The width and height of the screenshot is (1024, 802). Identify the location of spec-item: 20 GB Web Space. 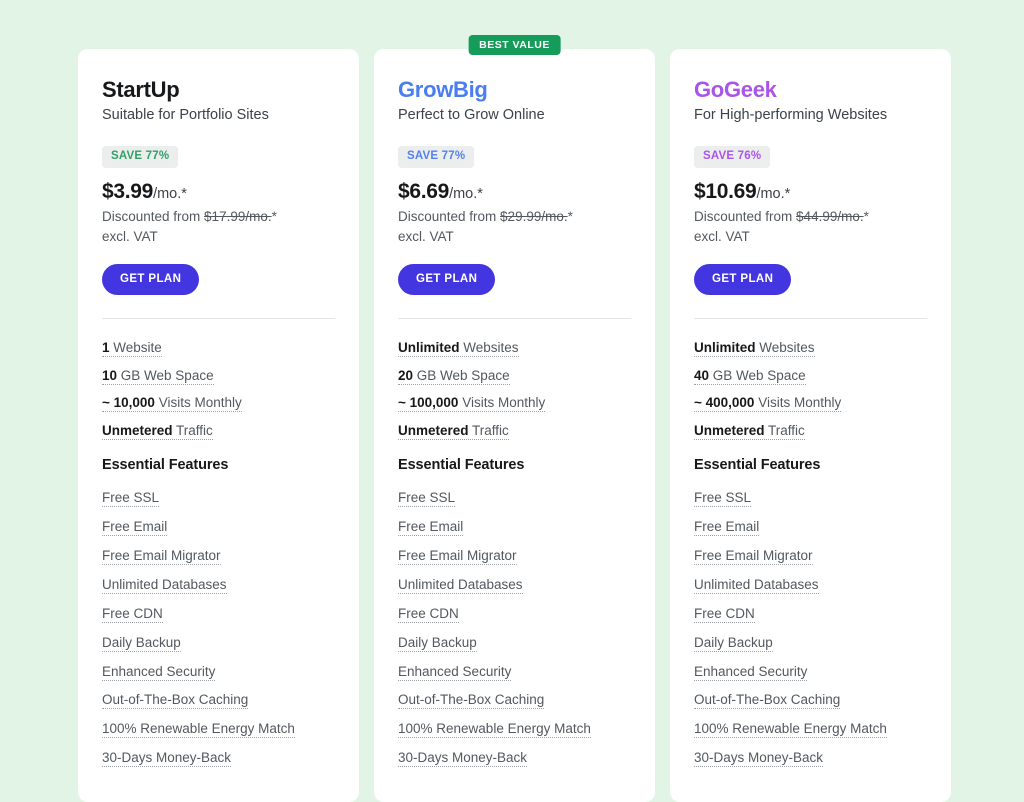
(514, 376).